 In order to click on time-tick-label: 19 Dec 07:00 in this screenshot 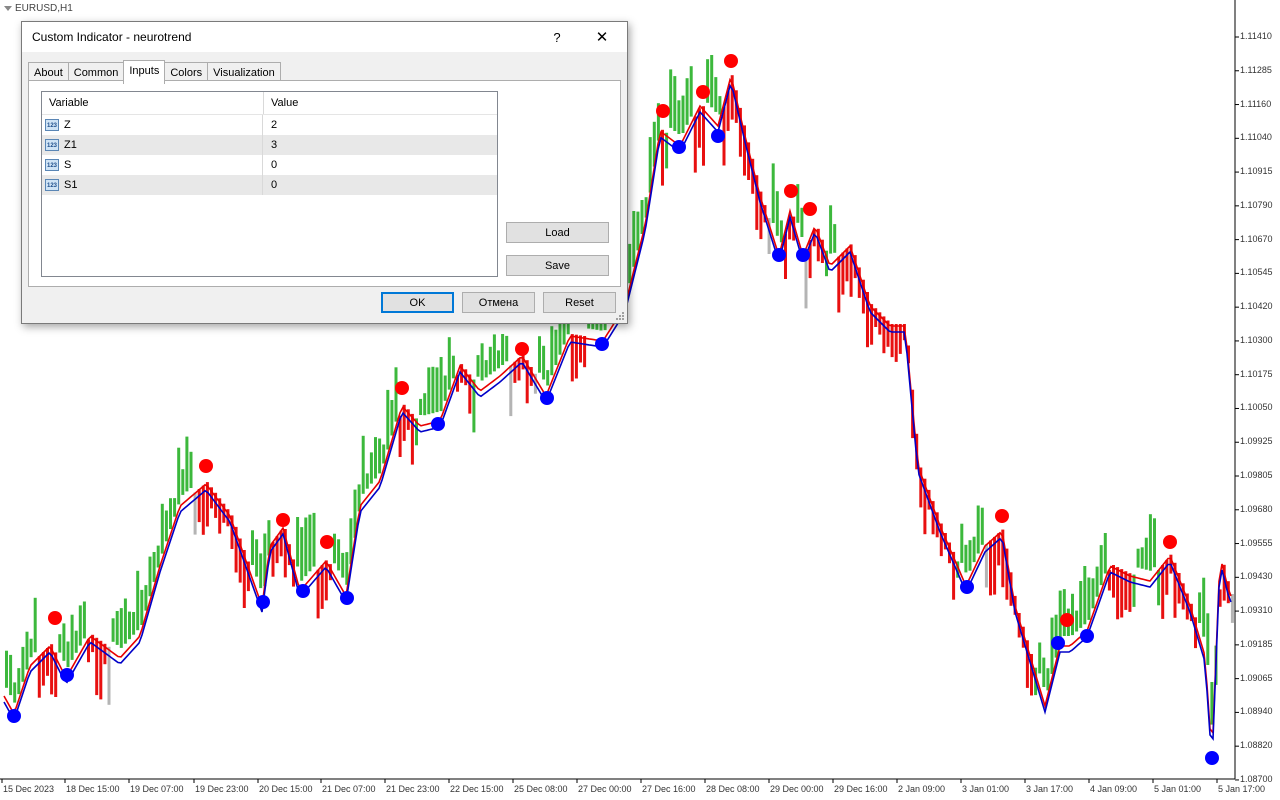, I will do `click(157, 789)`.